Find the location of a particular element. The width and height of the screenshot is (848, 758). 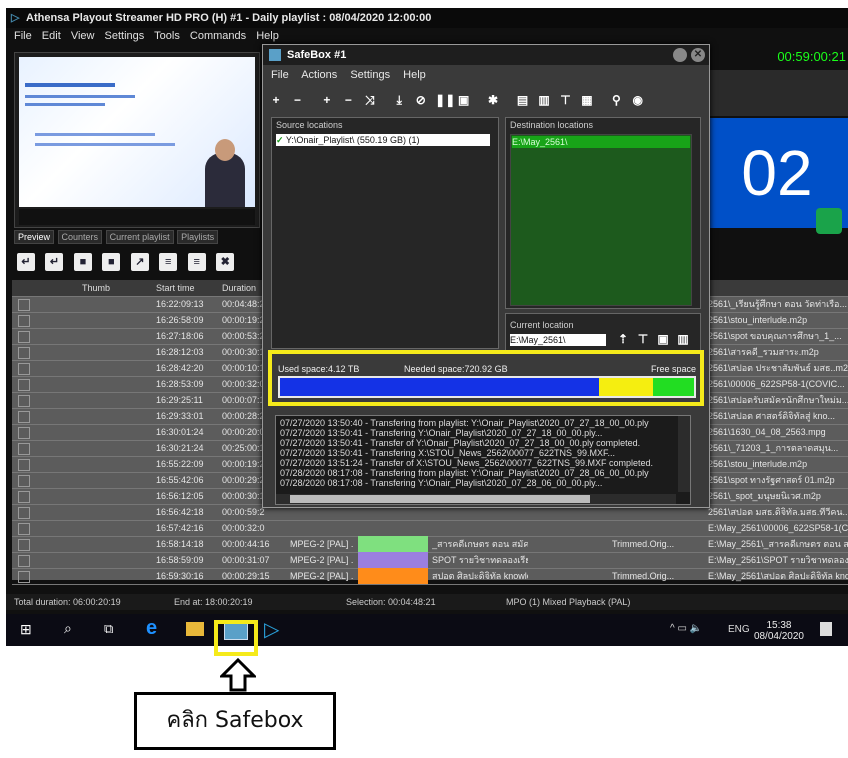

safebox-menu-file: File is located at coordinates (280, 75).